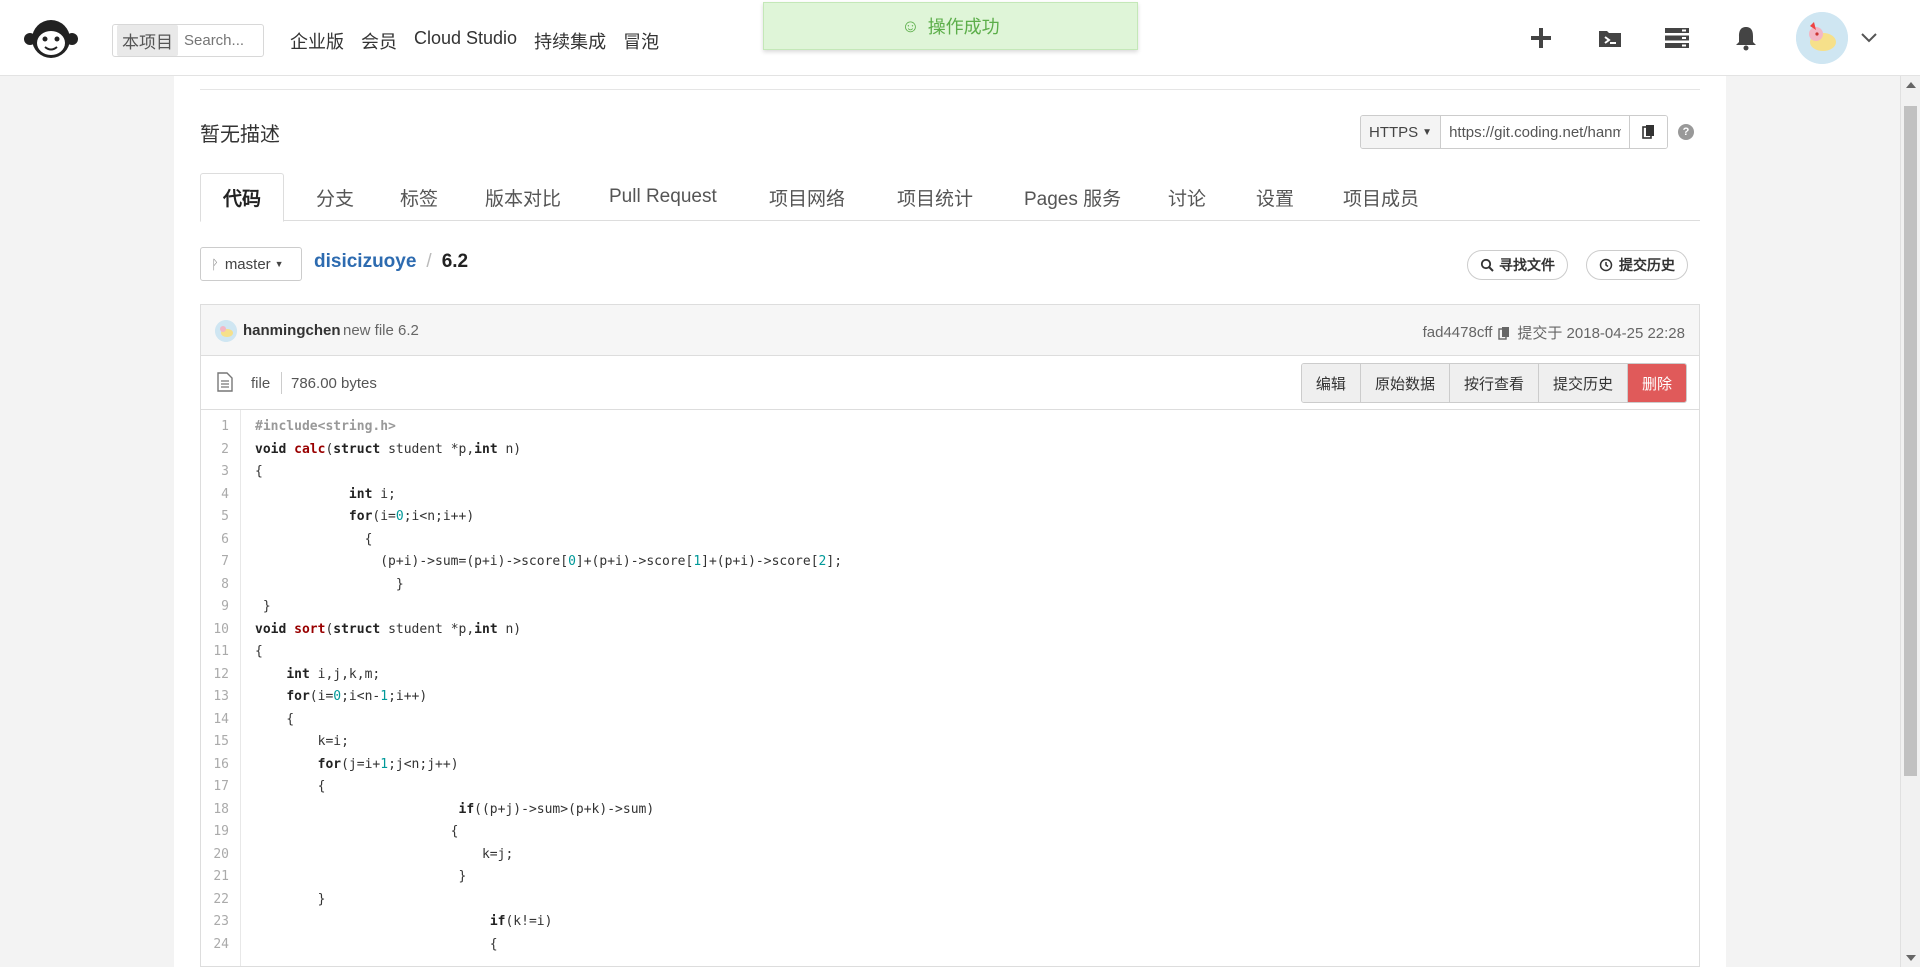  I want to click on commit-time: 提交于 2018-04-25 22:28, so click(1601, 333).